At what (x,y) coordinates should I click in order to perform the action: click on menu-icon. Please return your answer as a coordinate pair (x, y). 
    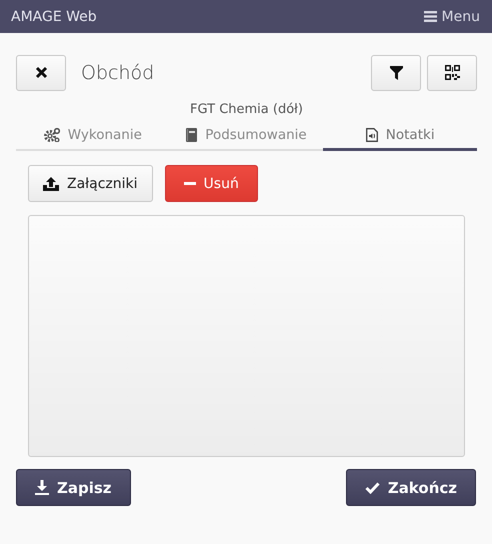
    Looking at the image, I should click on (430, 16).